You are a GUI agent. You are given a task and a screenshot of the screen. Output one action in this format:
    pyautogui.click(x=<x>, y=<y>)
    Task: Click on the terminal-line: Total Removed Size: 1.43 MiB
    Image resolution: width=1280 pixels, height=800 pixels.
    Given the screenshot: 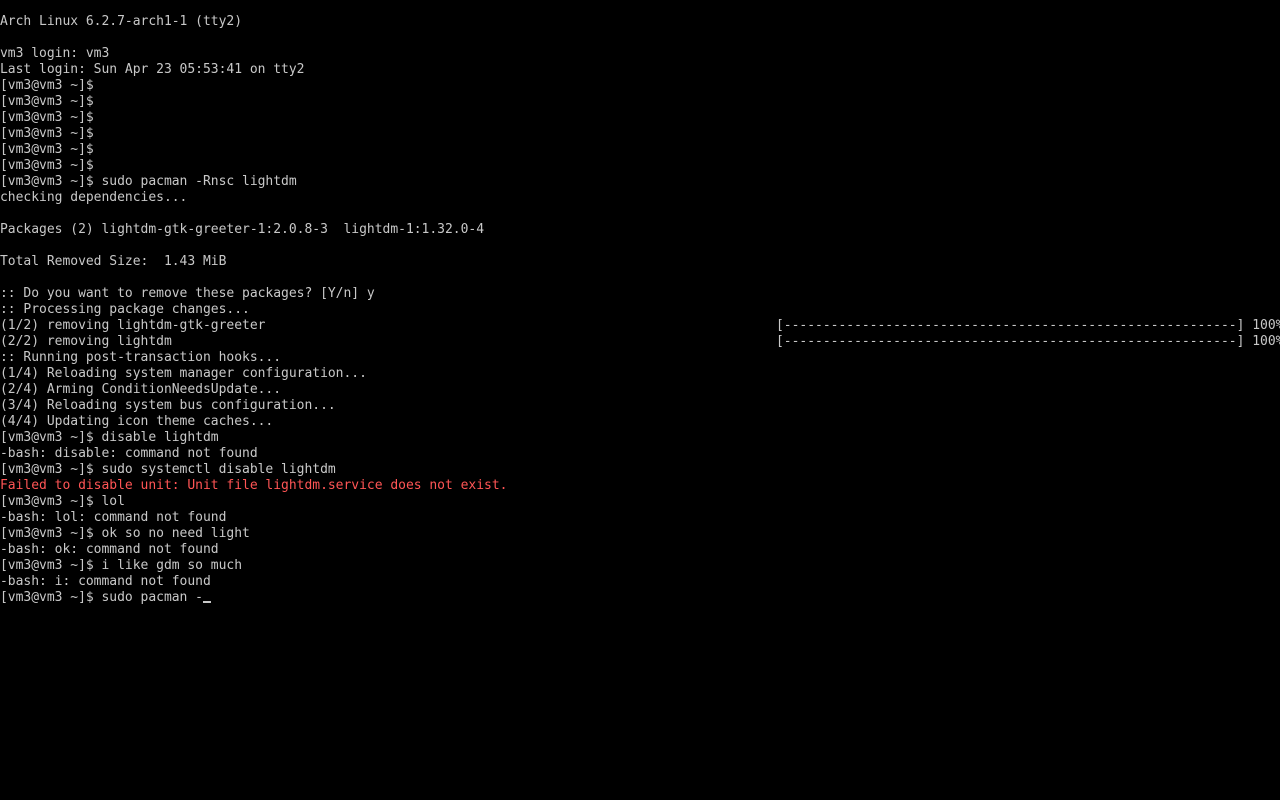 What is the action you would take?
    pyautogui.click(x=640, y=262)
    